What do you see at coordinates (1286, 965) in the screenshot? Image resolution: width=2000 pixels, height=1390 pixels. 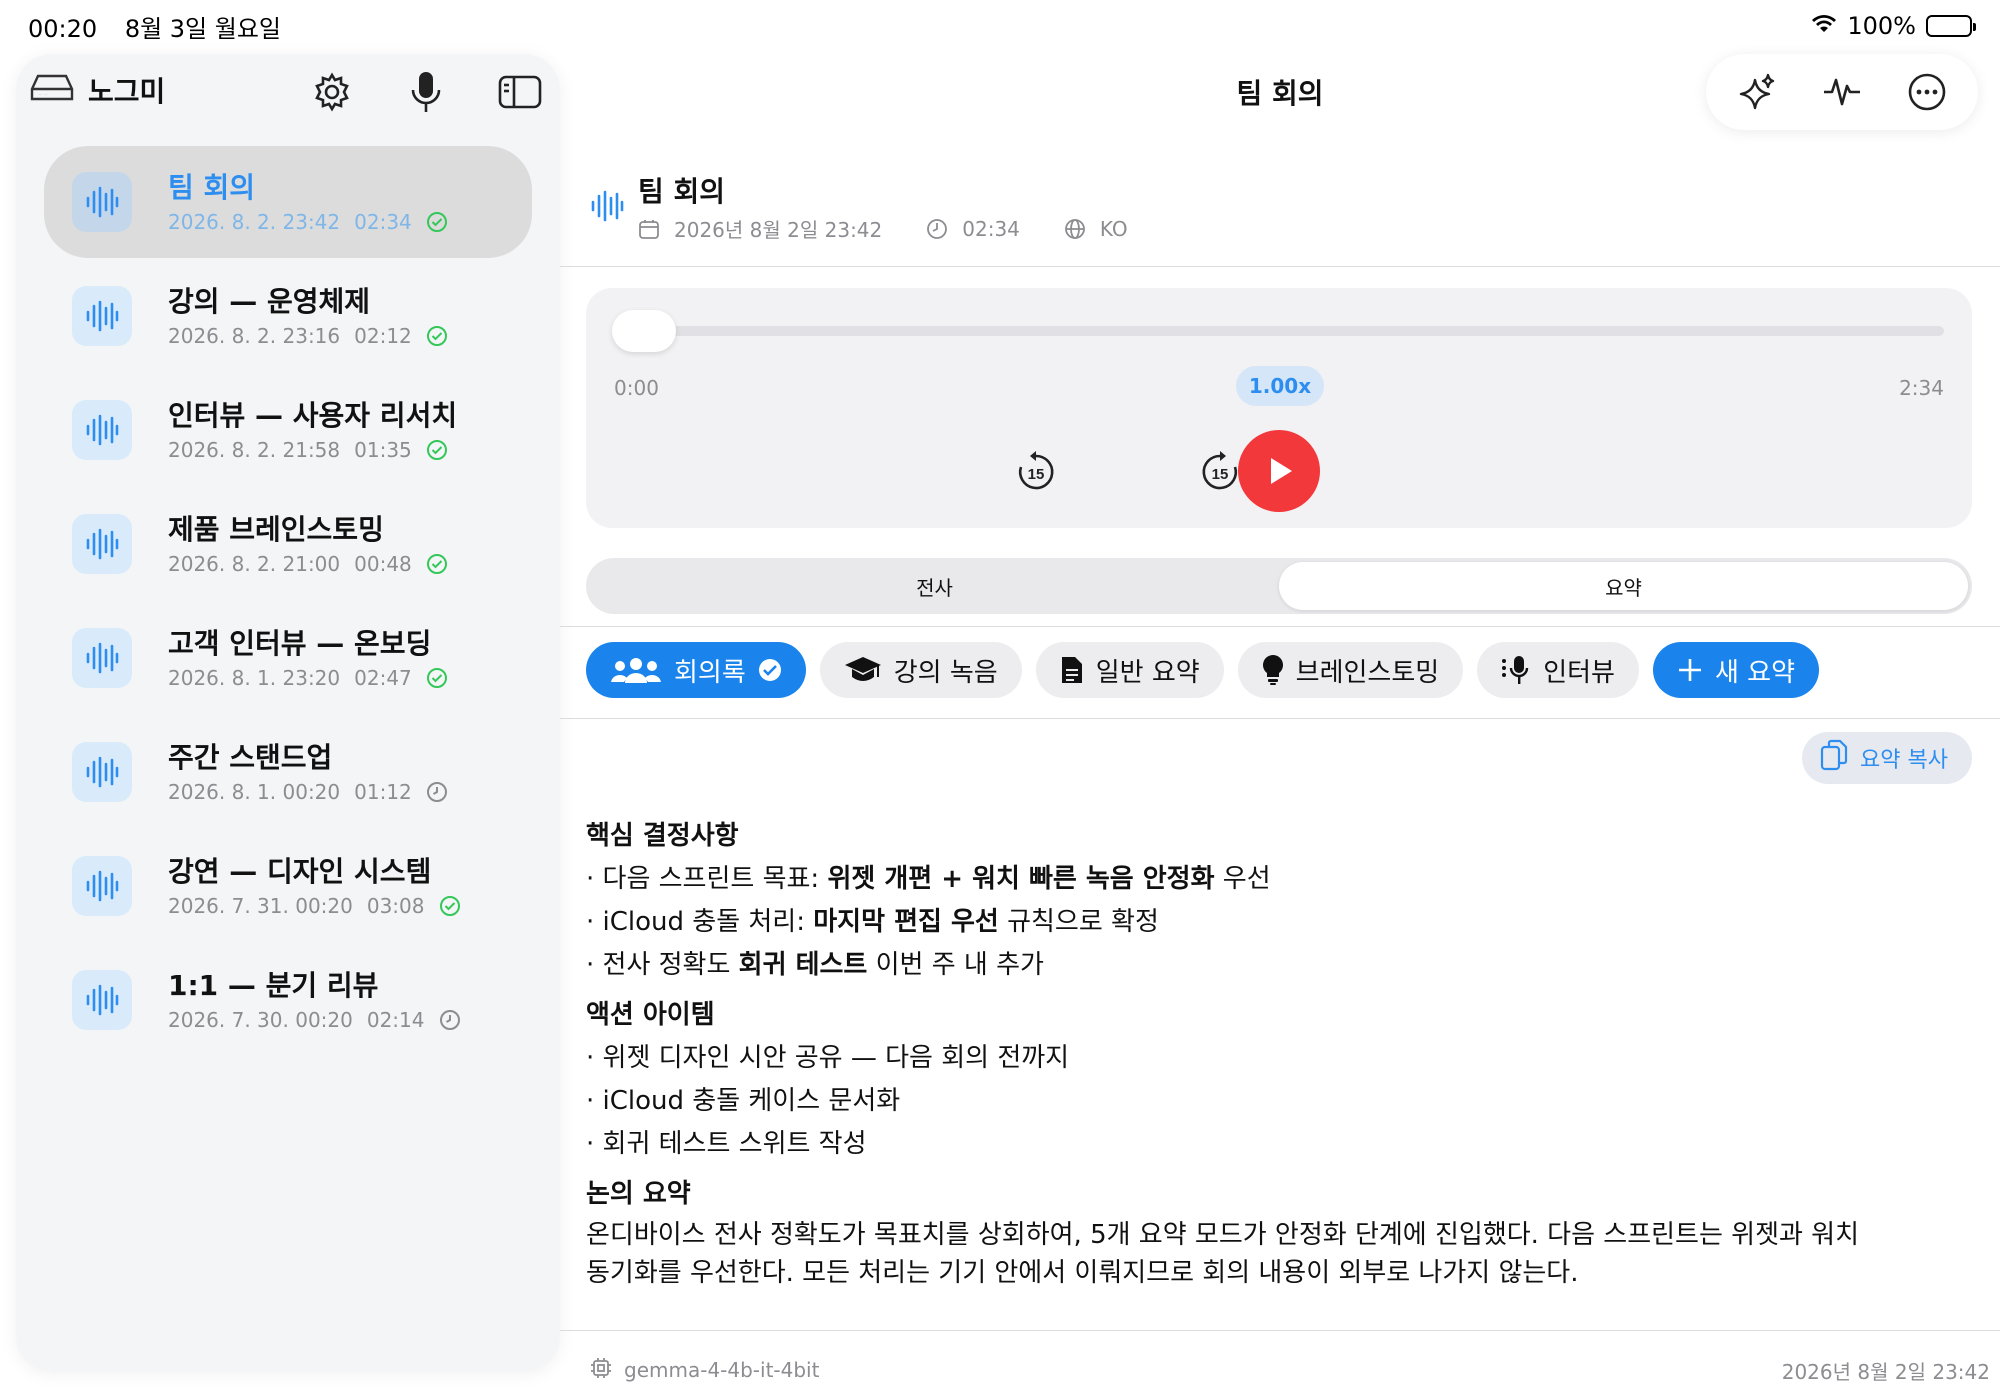 I see `decision-item: 전사 정확도 회귀 테스트 이번 주 내 추가` at bounding box center [1286, 965].